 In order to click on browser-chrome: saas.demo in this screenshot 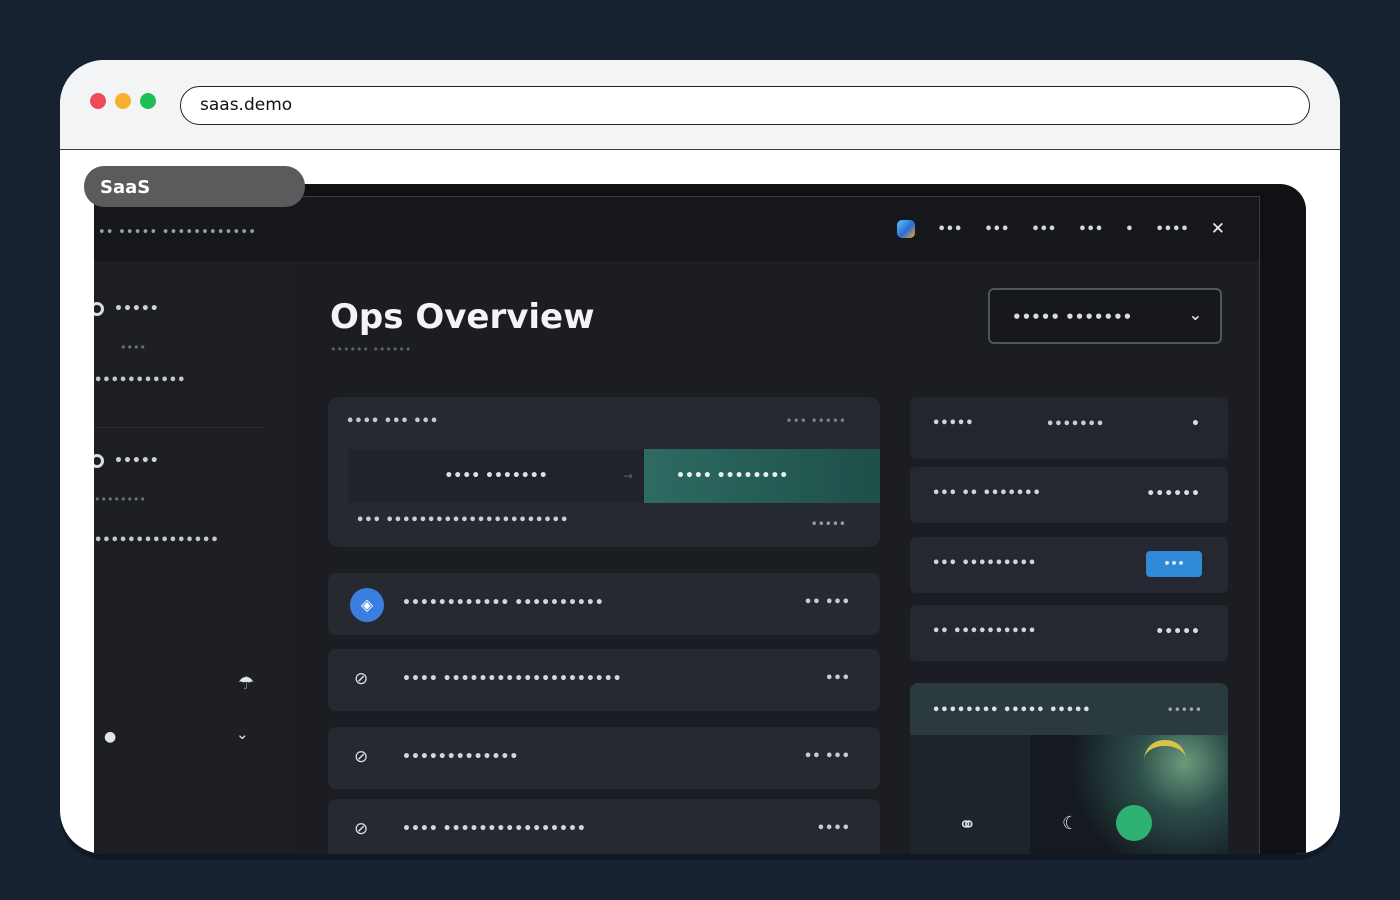, I will do `click(700, 105)`.